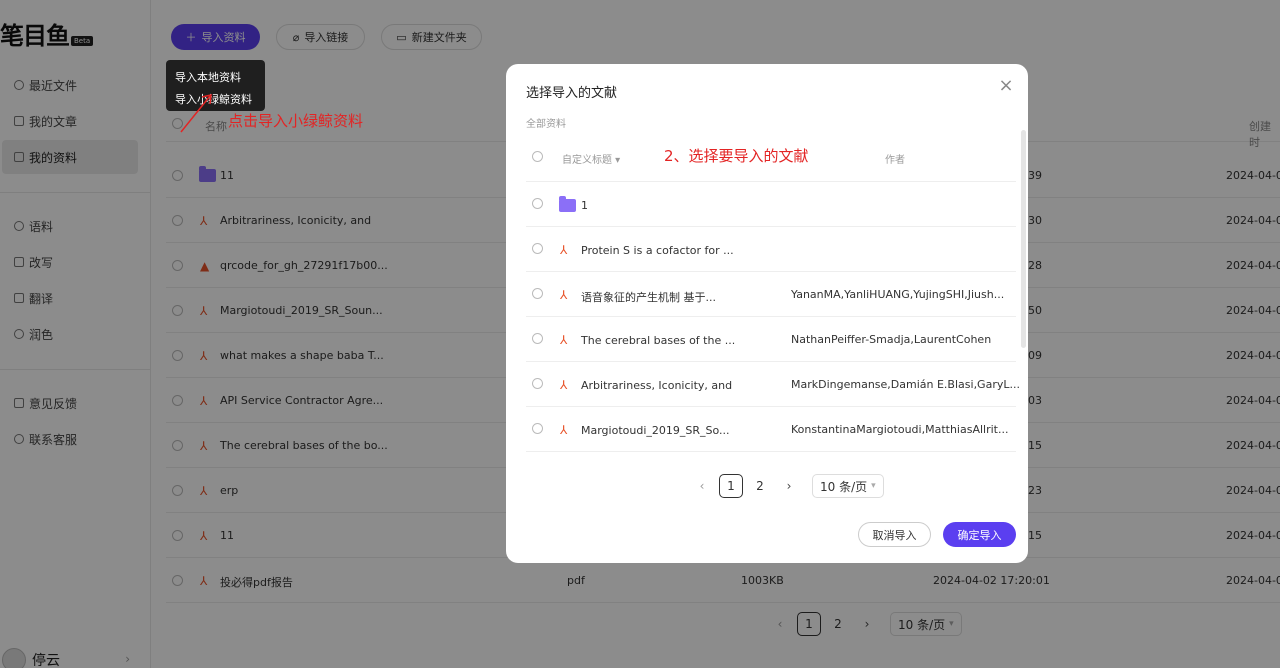 The height and width of the screenshot is (668, 1280). I want to click on page-1: 1, so click(731, 486).